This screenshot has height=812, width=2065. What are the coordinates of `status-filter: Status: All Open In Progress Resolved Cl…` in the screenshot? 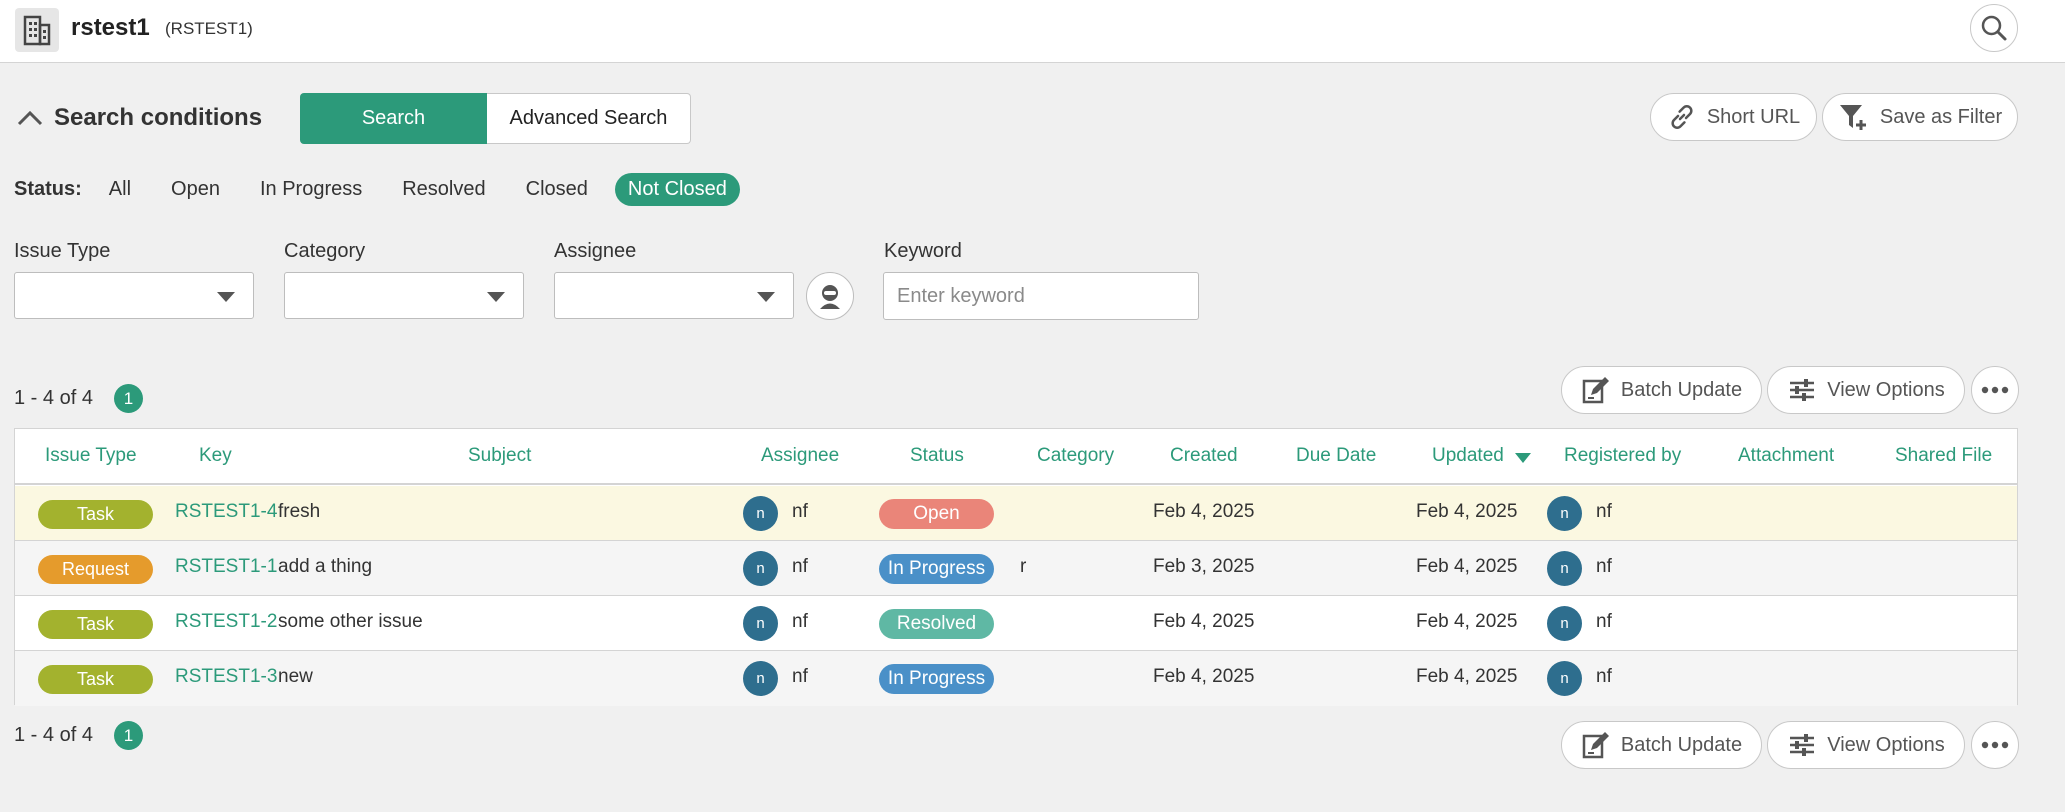 It's located at (384, 189).